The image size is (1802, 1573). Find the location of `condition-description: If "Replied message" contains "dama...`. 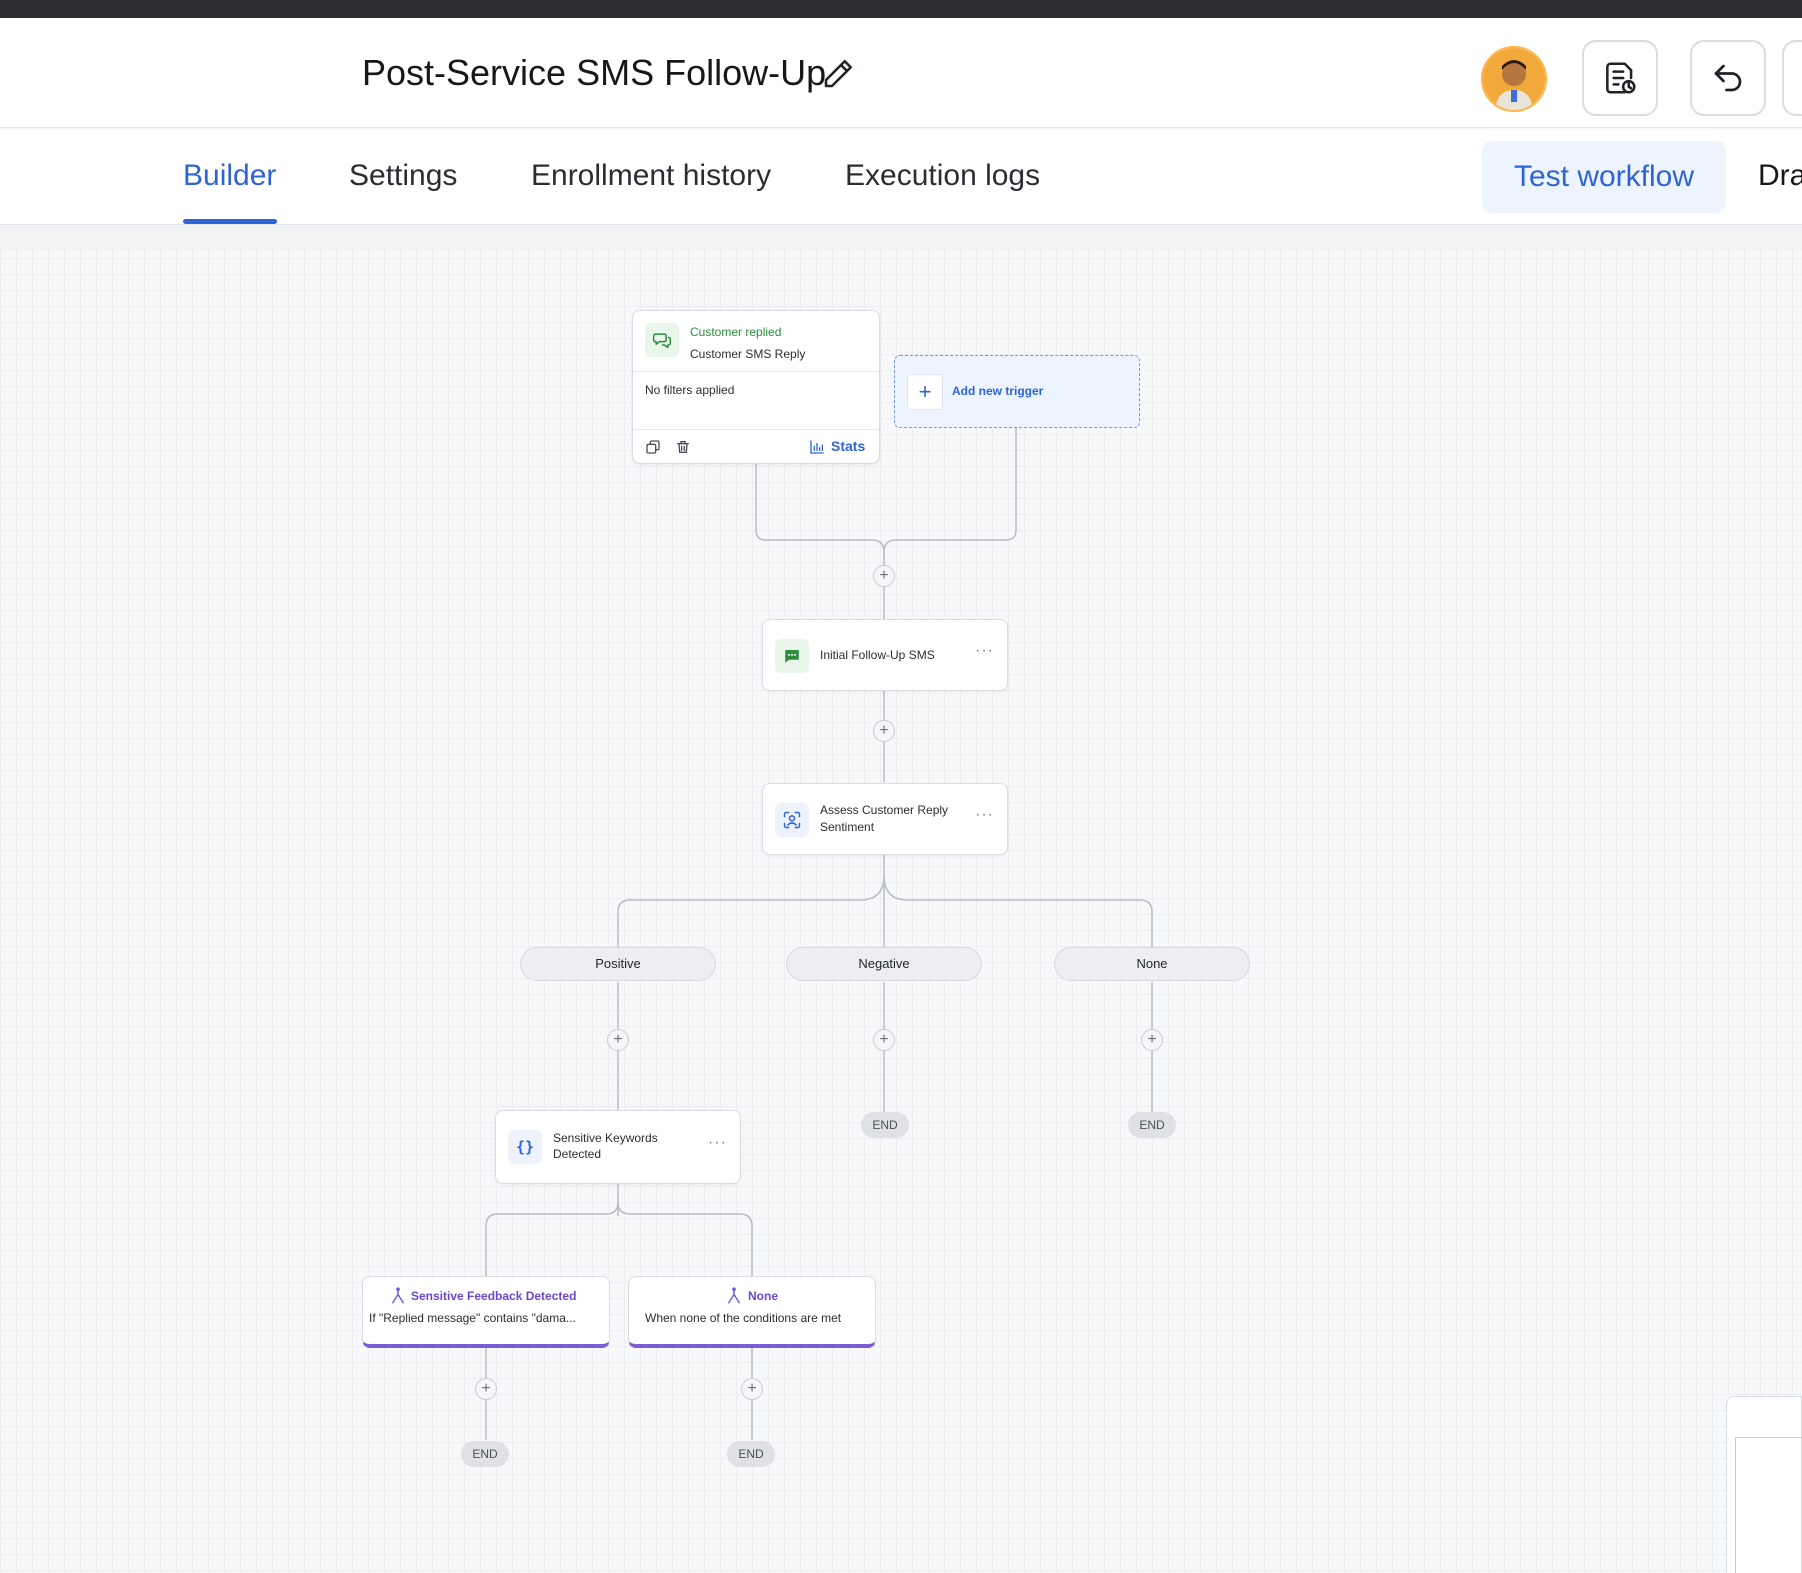

condition-description: If "Replied message" contains "dama... is located at coordinates (472, 1318).